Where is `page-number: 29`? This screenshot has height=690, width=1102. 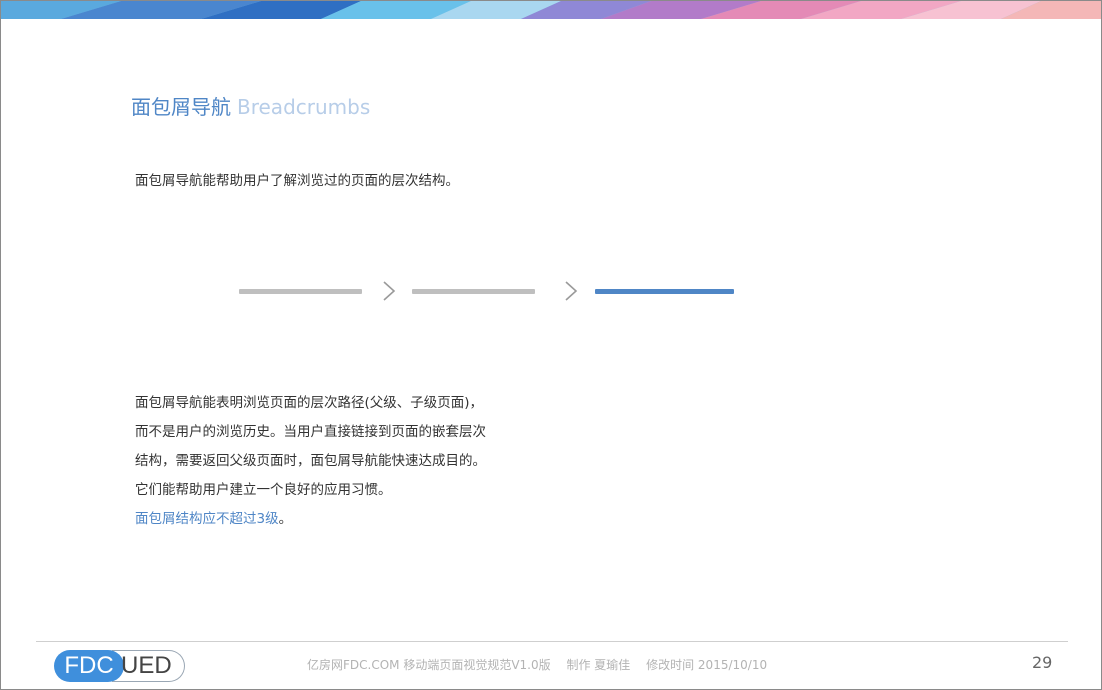
page-number: 29 is located at coordinates (1042, 662).